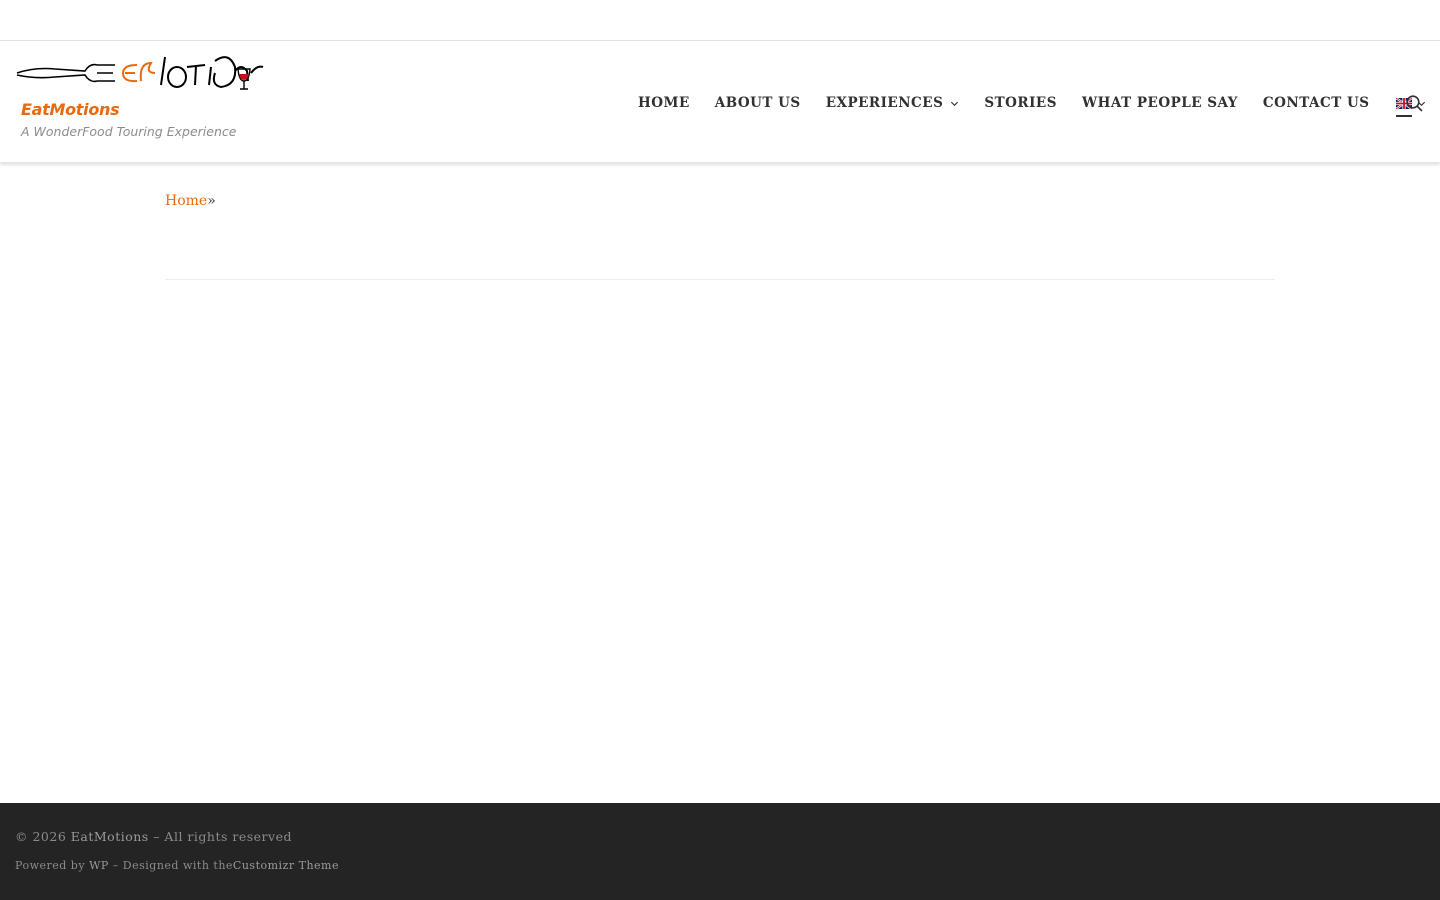  What do you see at coordinates (99, 865) in the screenshot?
I see `wp-link: WP` at bounding box center [99, 865].